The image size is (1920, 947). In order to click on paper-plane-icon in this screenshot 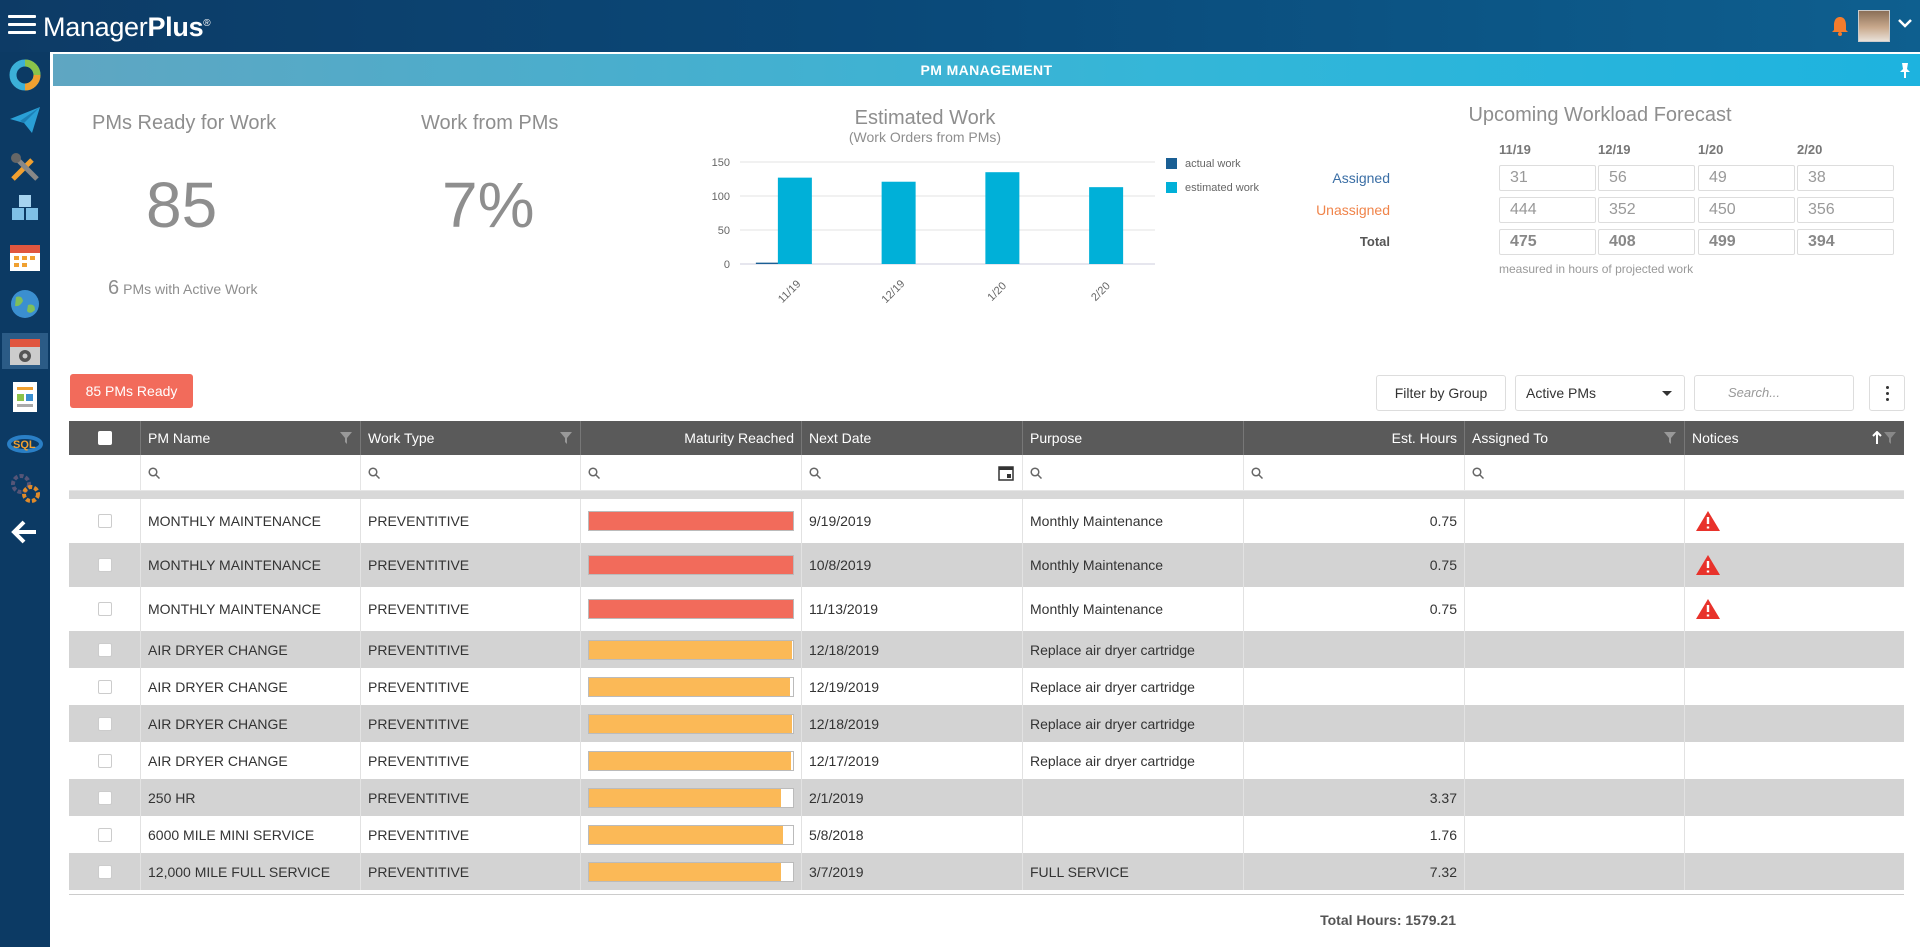, I will do `click(25, 120)`.